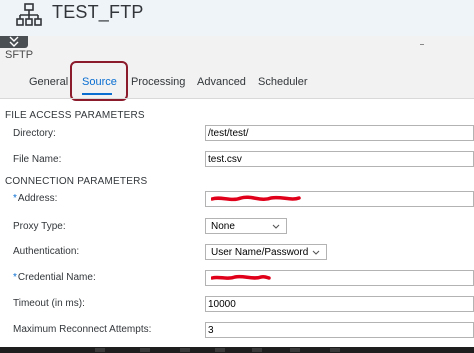  I want to click on max-reconnect-field: 3, so click(339, 330).